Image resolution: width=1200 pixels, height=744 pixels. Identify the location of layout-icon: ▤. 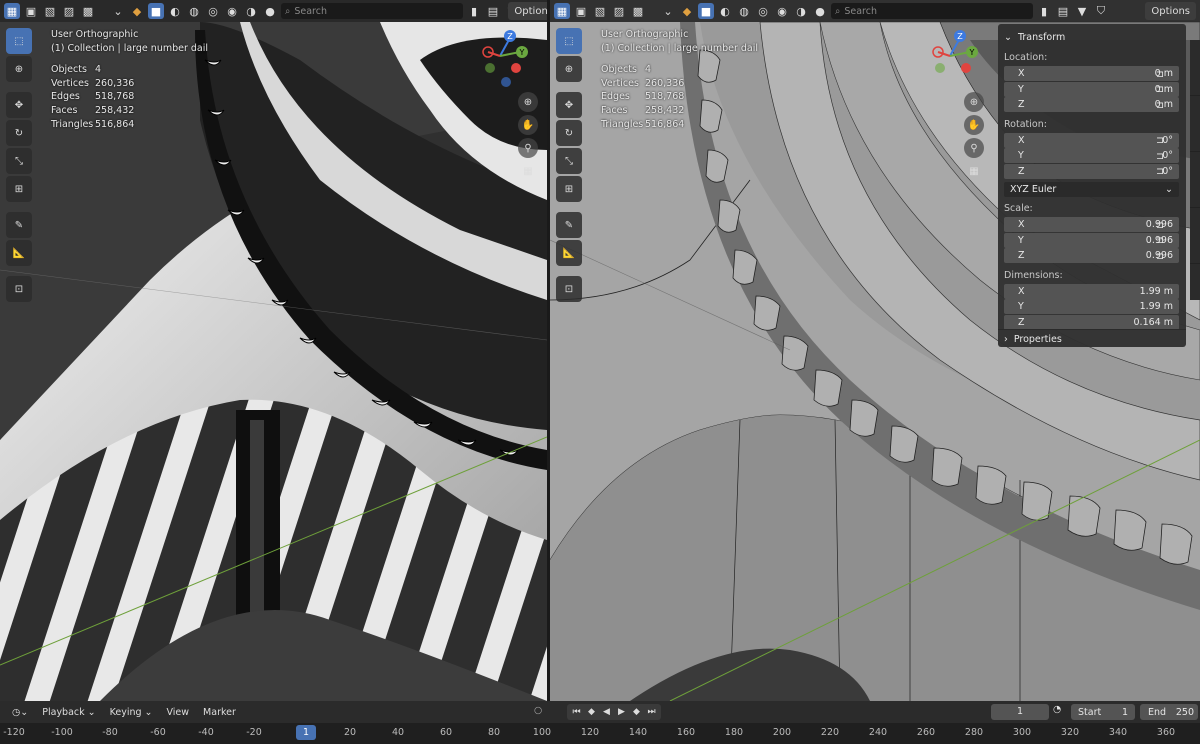
(1063, 11).